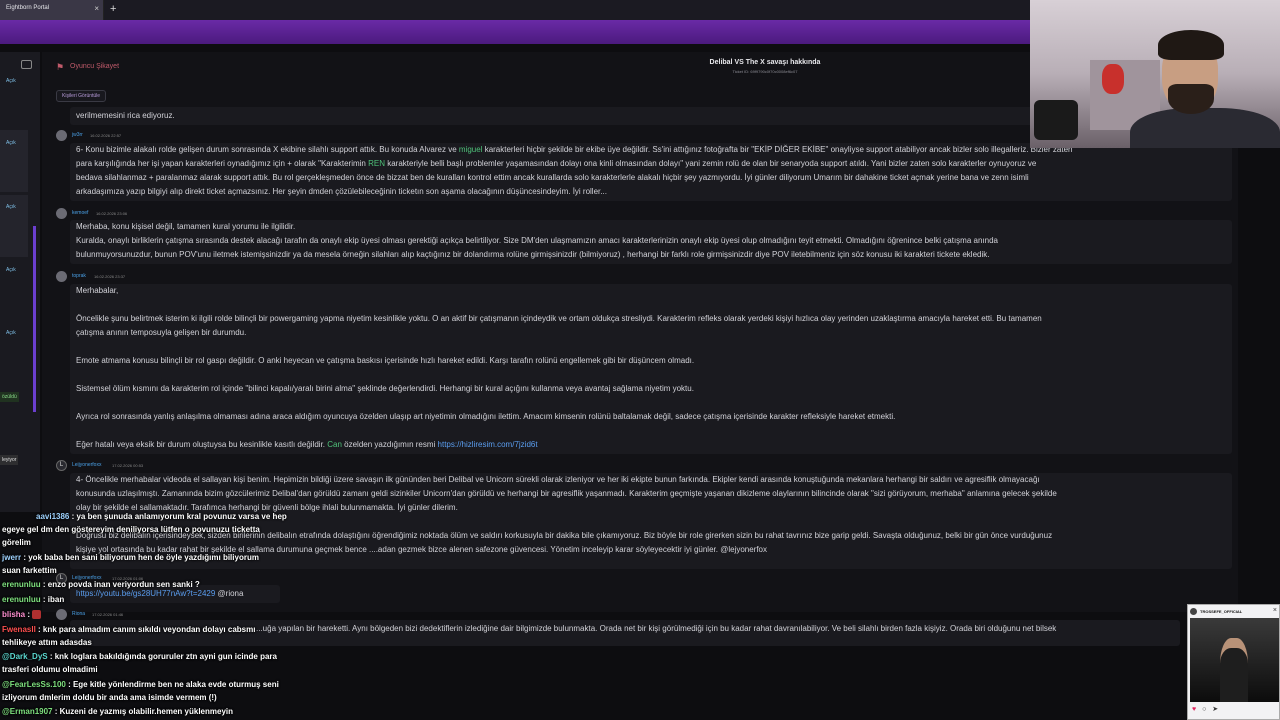  I want to click on streamer-beard, so click(1191, 99).